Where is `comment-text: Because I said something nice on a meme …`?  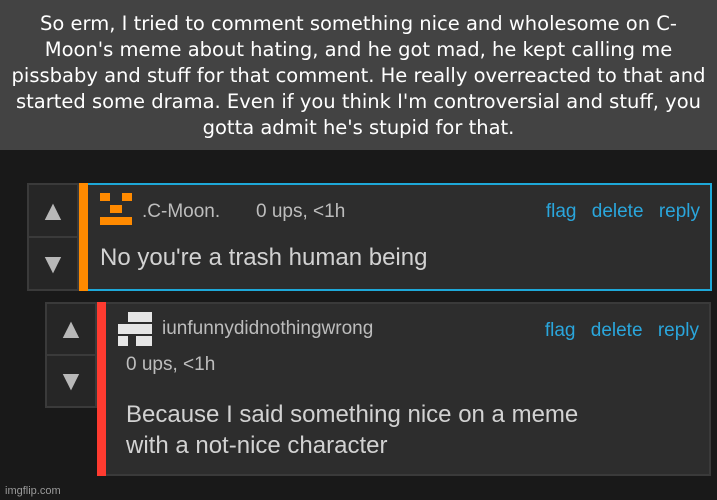 comment-text: Because I said something nice on a meme … is located at coordinates (352, 430).